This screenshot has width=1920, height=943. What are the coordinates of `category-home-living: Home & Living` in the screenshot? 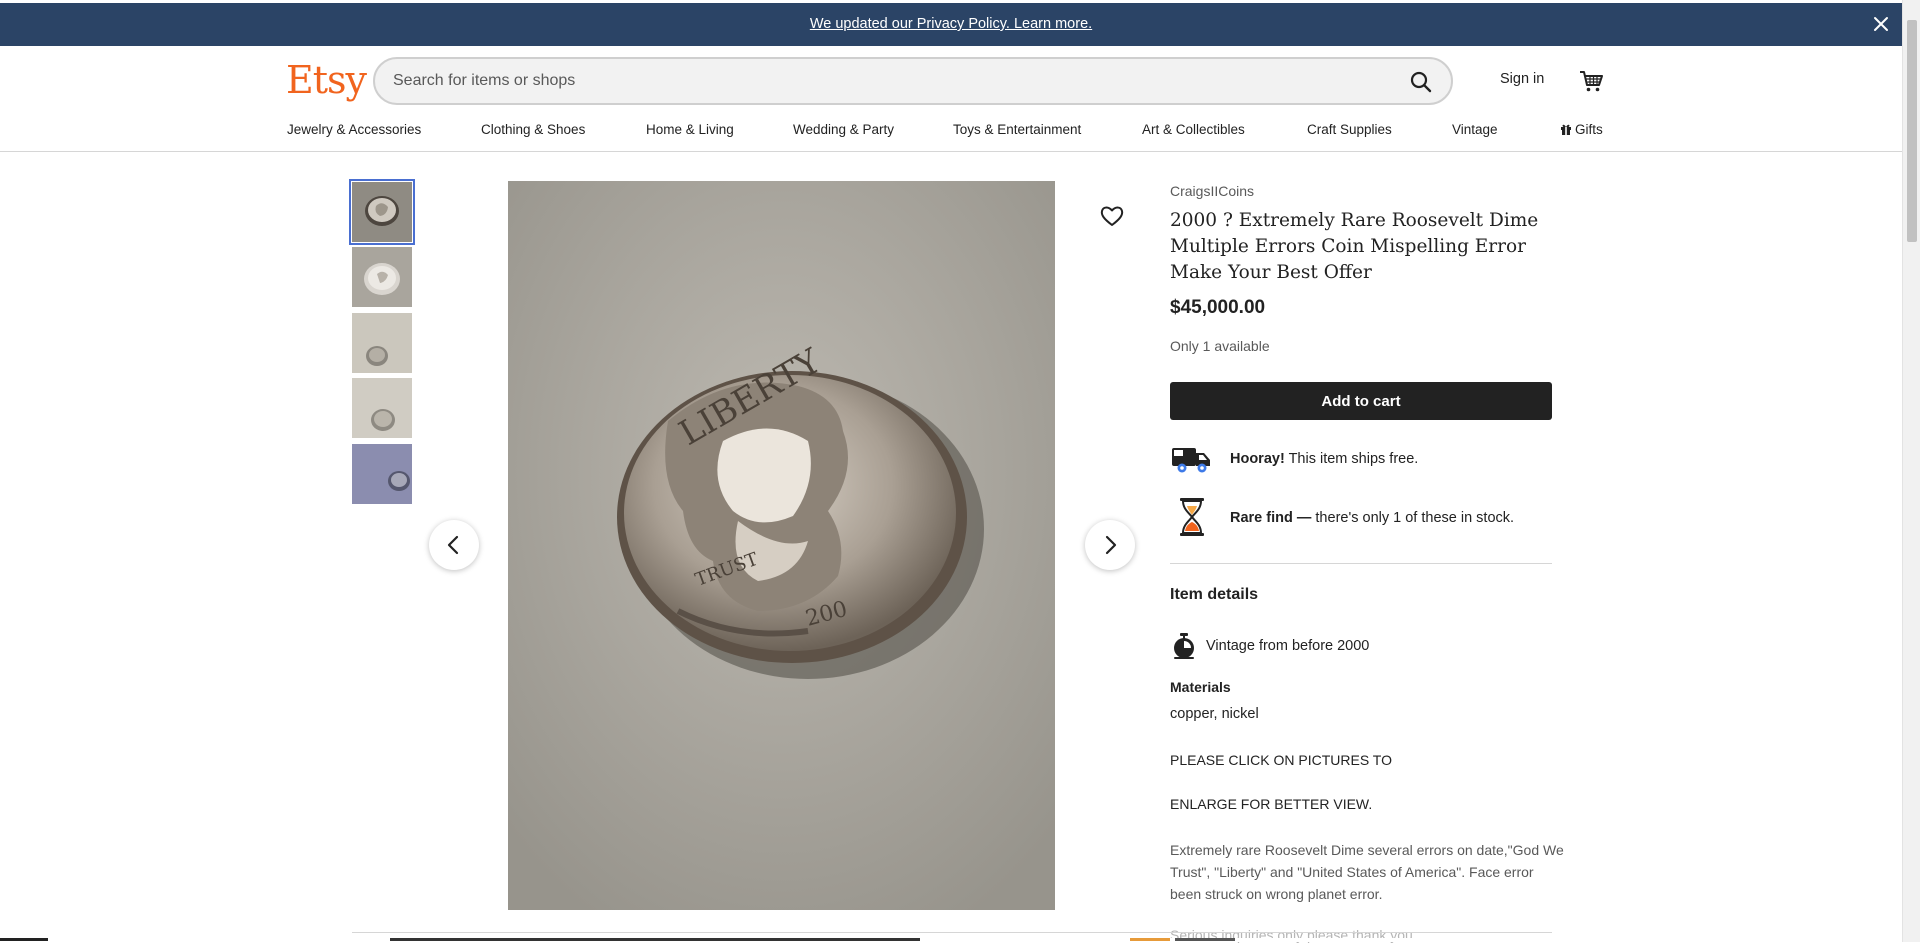 It's located at (690, 129).